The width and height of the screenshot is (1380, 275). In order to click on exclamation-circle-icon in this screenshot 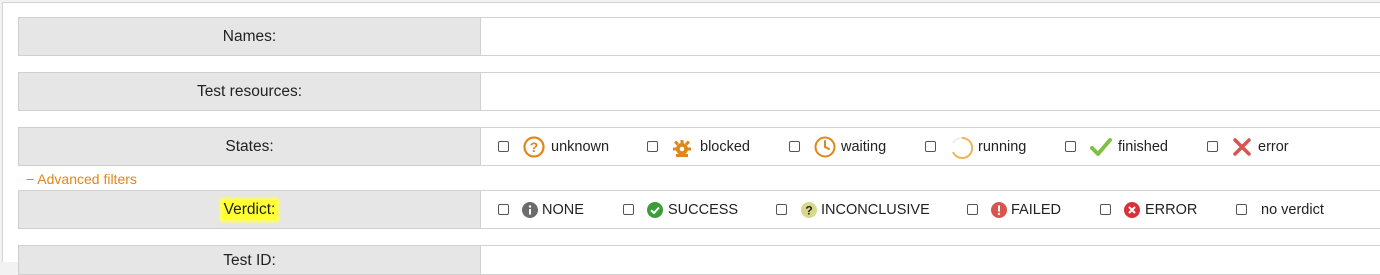, I will do `click(999, 210)`.